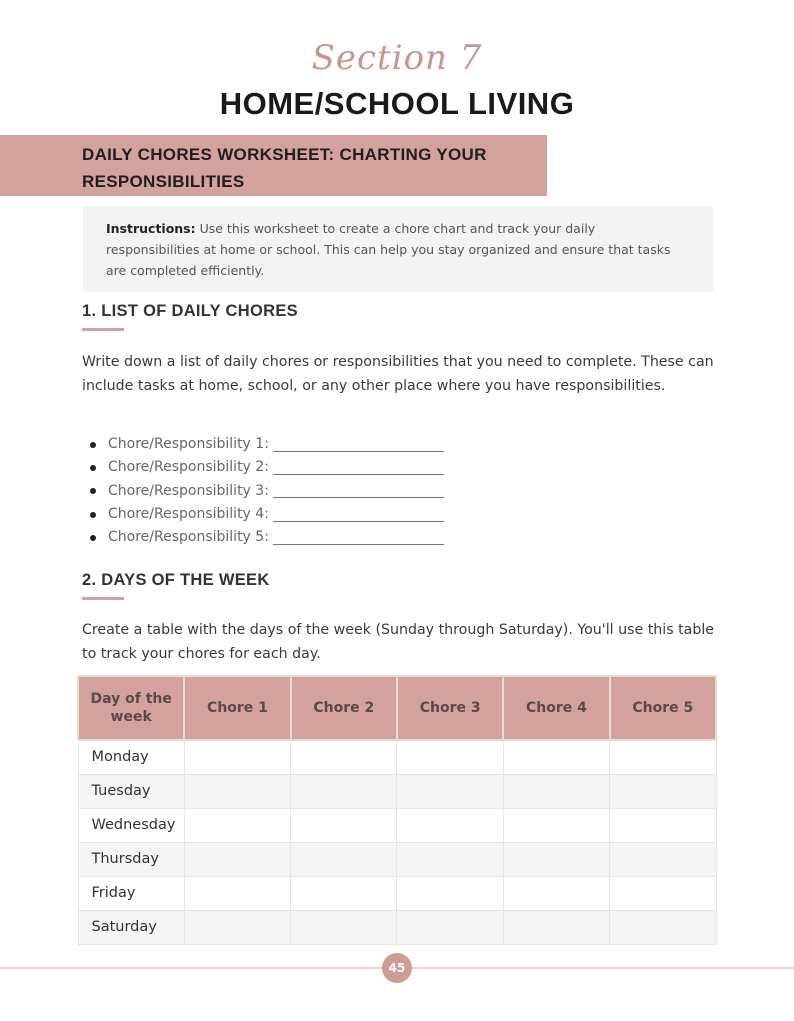 The height and width of the screenshot is (1021, 794). What do you see at coordinates (131, 859) in the screenshot?
I see `day-cell: Thursday` at bounding box center [131, 859].